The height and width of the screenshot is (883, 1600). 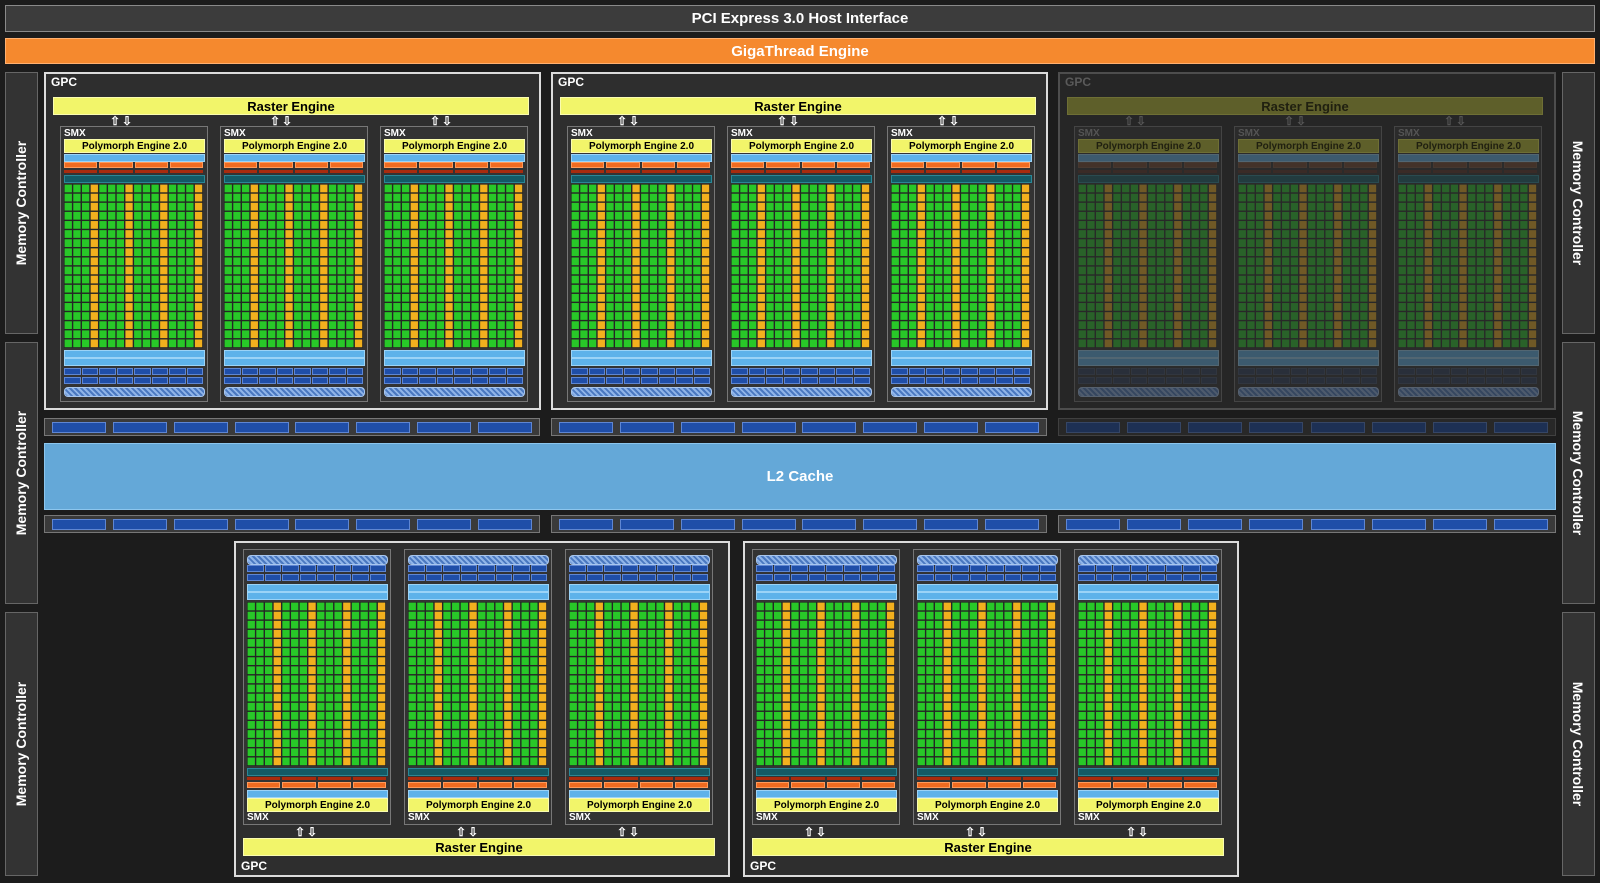 What do you see at coordinates (395, 133) in the screenshot?
I see `smx-label: SMX` at bounding box center [395, 133].